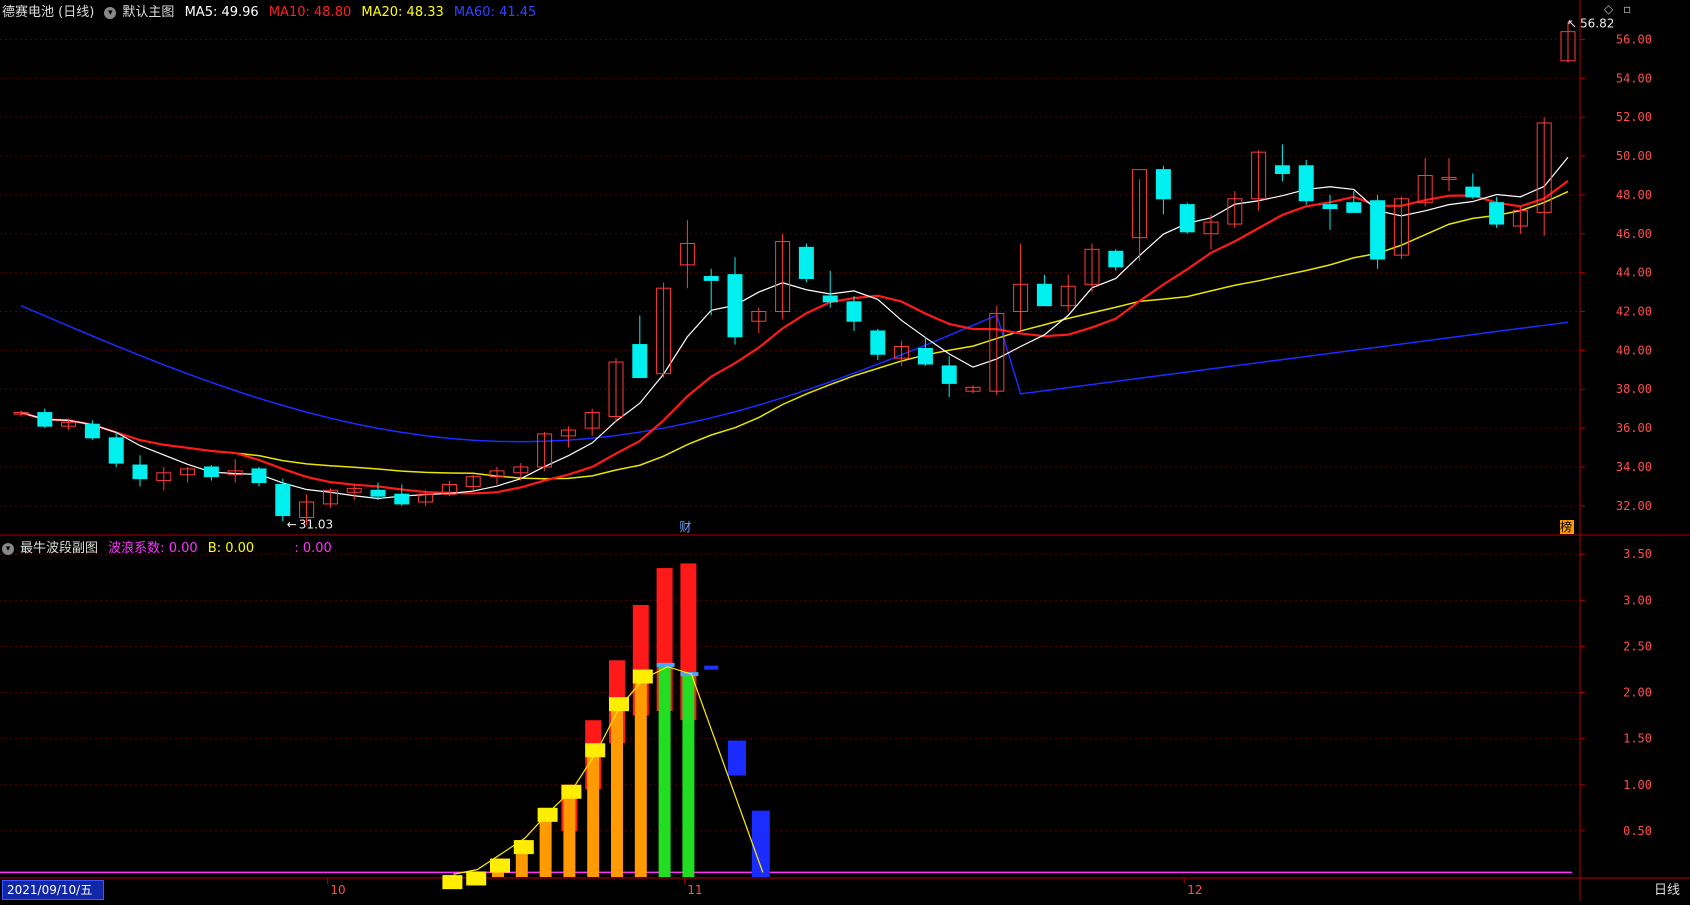 The image size is (1690, 905). Describe the element at coordinates (402, 12) in the screenshot. I see `ma20-legend: MA20: 48.33` at that location.